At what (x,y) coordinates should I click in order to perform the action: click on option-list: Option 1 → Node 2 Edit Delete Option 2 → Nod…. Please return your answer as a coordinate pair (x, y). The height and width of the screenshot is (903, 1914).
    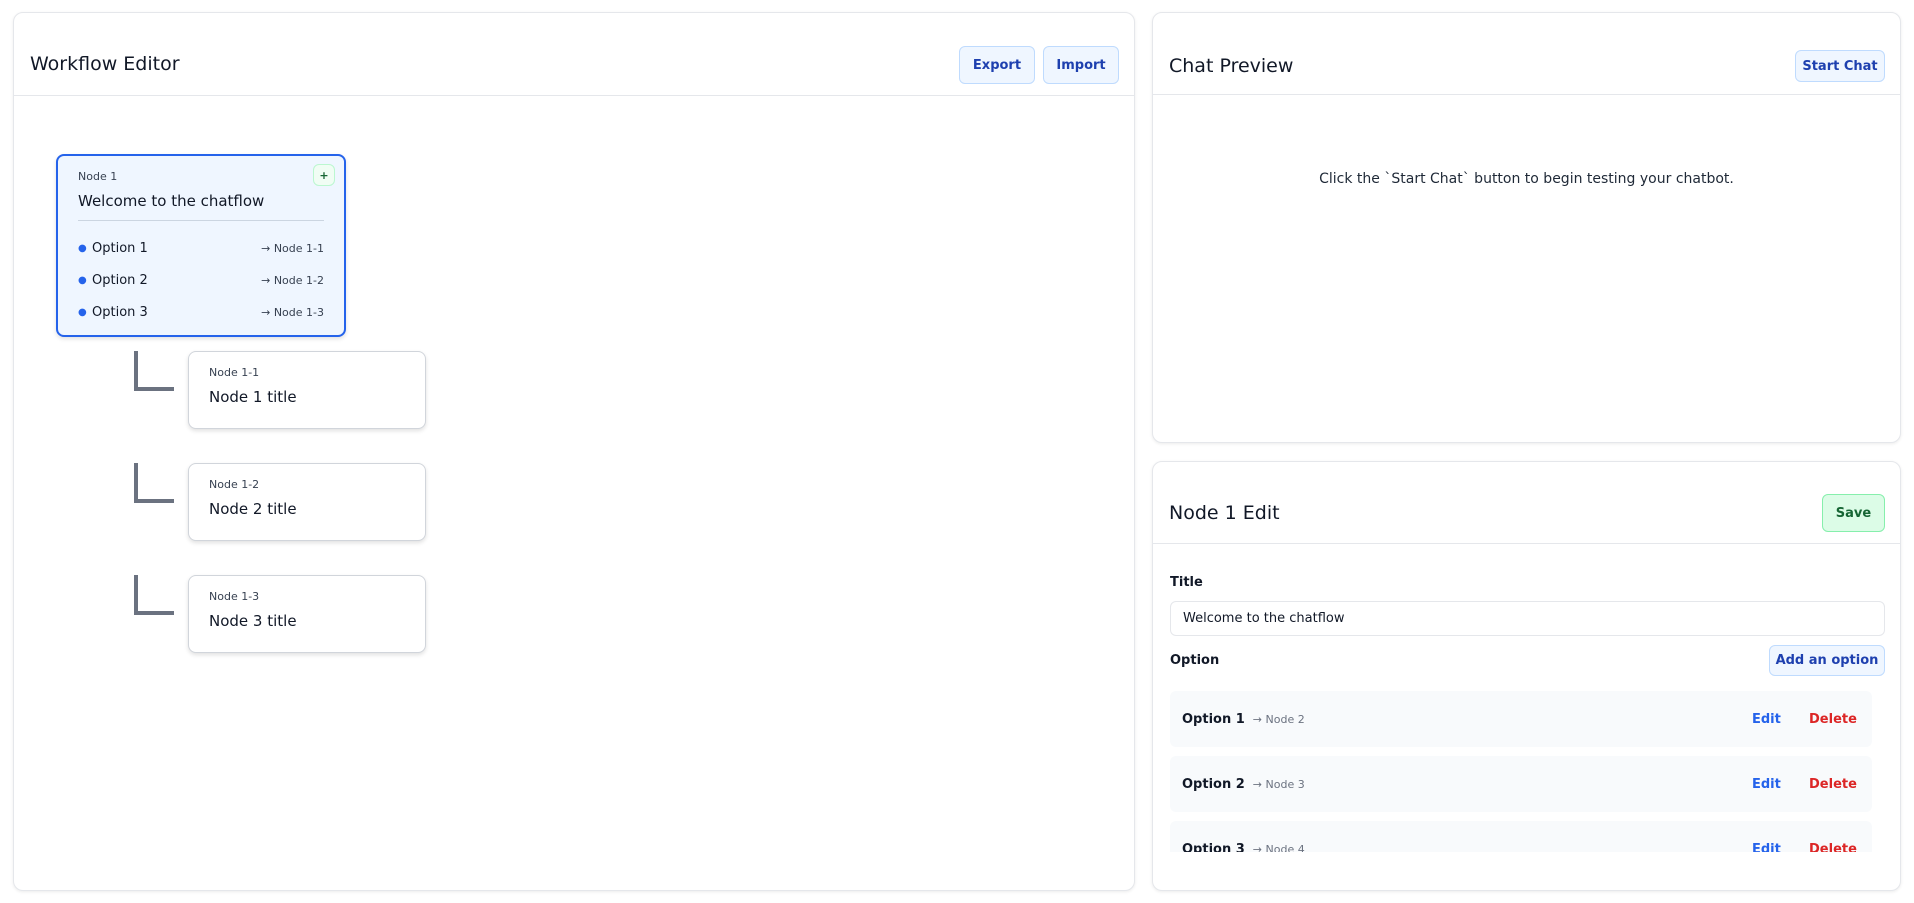
    Looking at the image, I should click on (1526, 771).